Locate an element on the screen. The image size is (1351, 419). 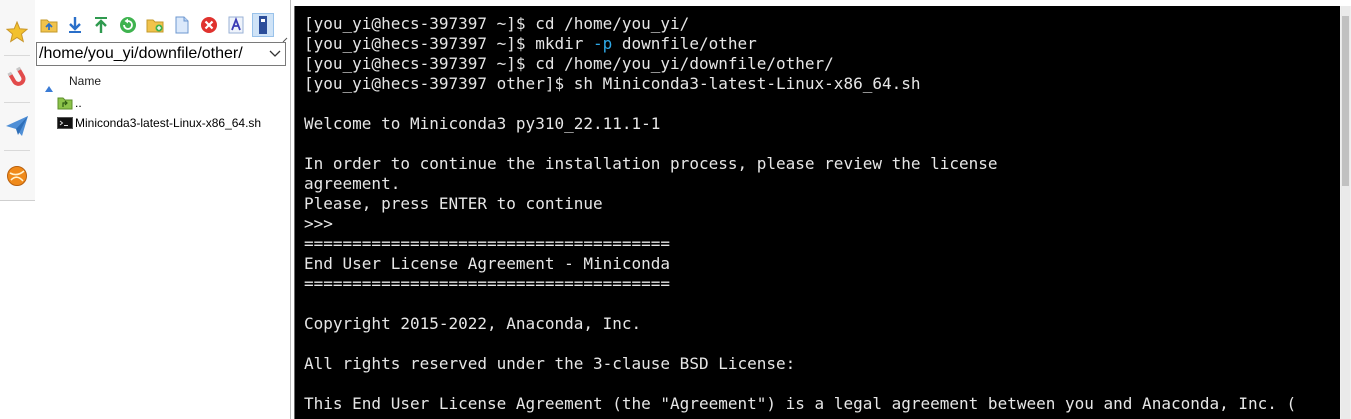
terminal-line: Copyright 2015-2022, Anaconda, Inc. is located at coordinates (800, 324).